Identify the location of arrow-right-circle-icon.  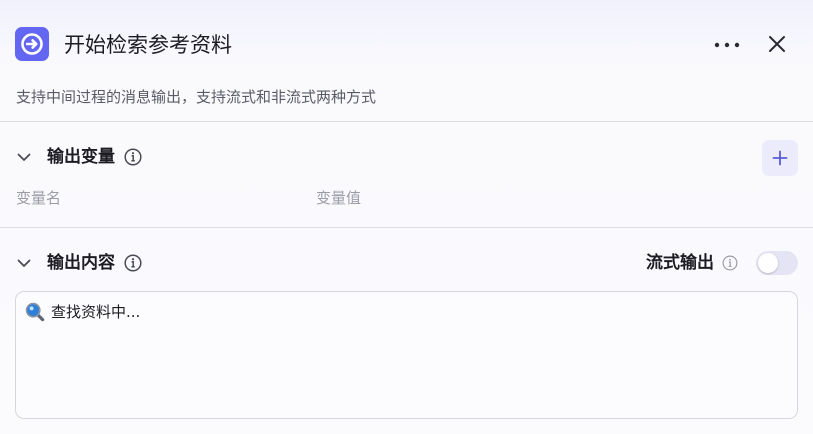
(32, 44).